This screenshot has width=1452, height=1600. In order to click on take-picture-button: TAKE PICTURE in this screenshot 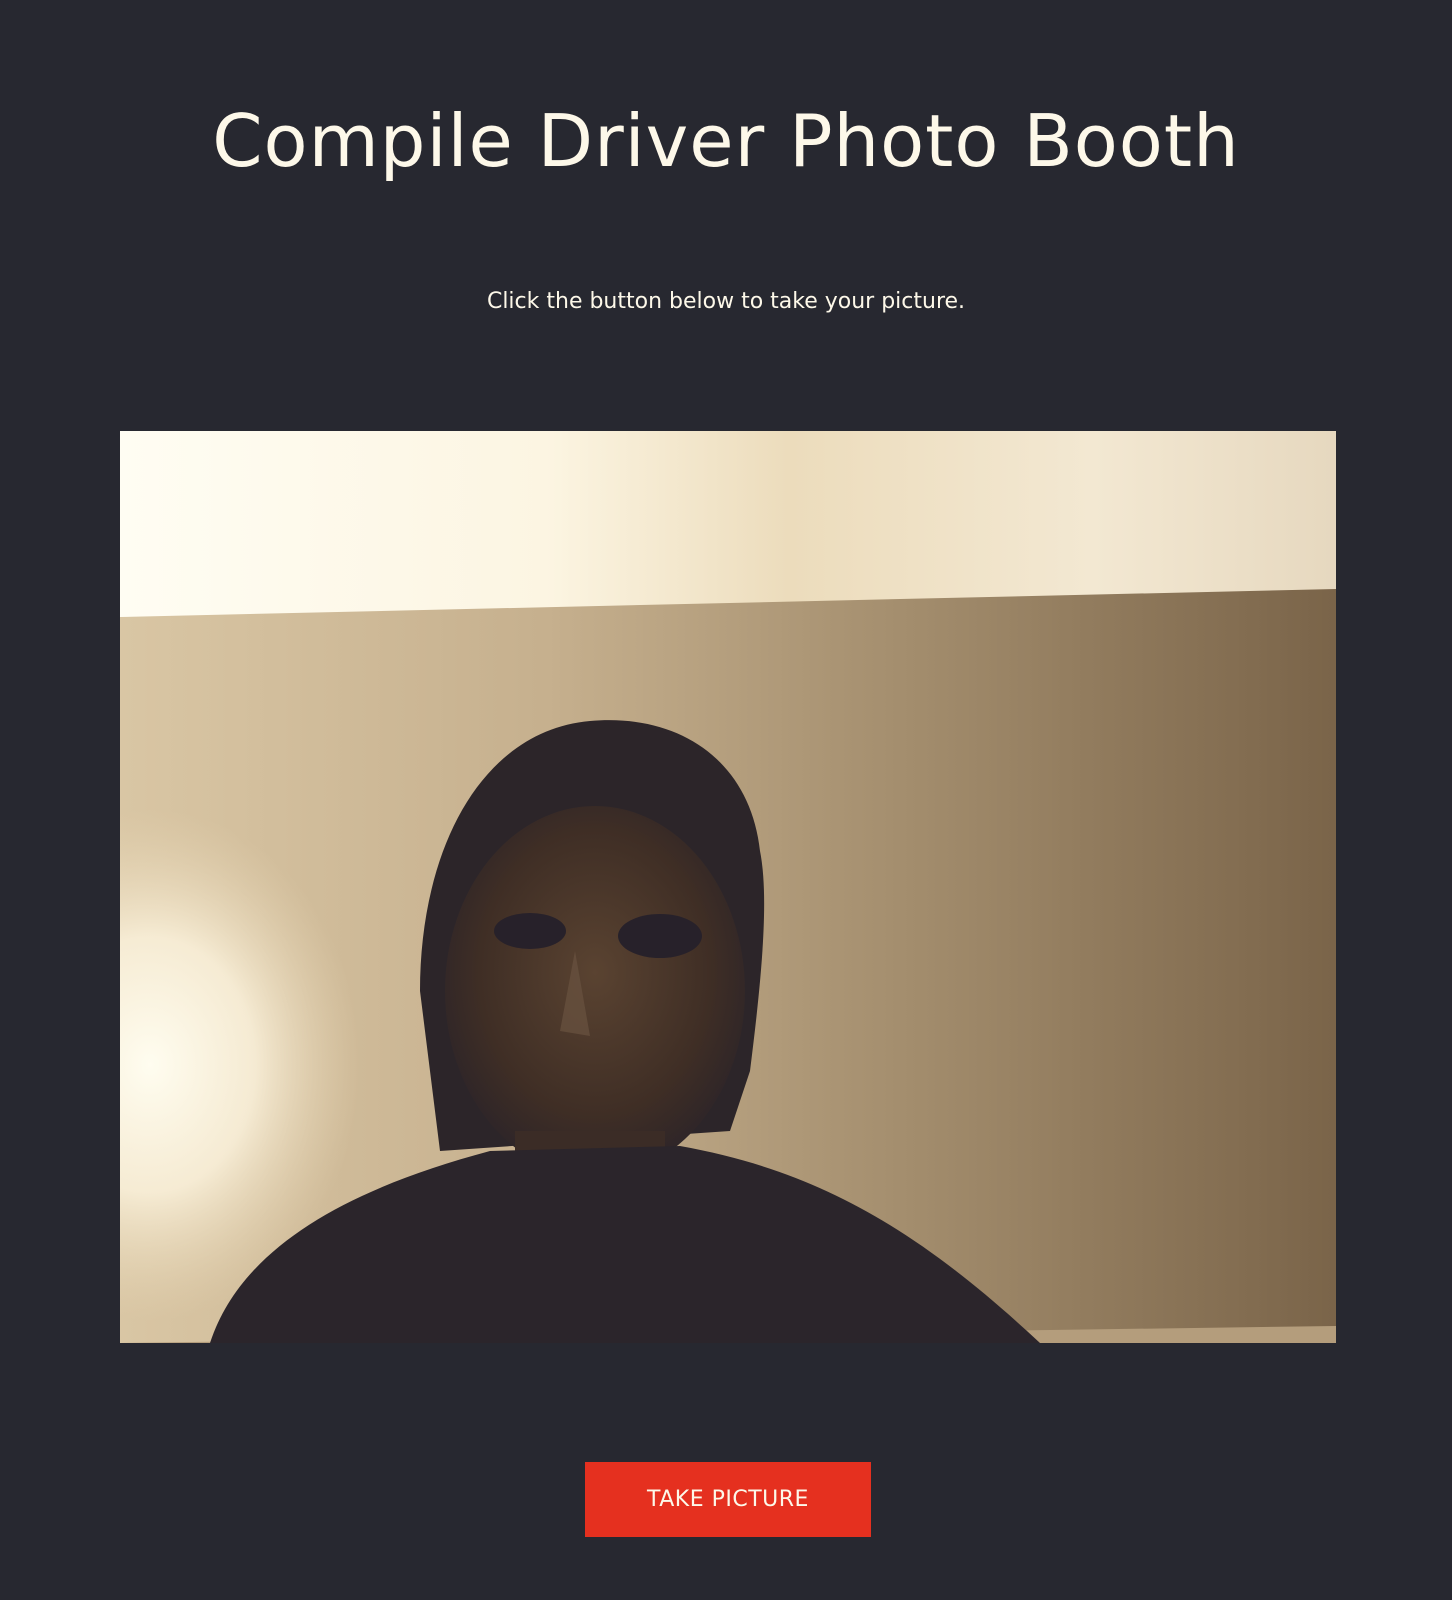, I will do `click(728, 1499)`.